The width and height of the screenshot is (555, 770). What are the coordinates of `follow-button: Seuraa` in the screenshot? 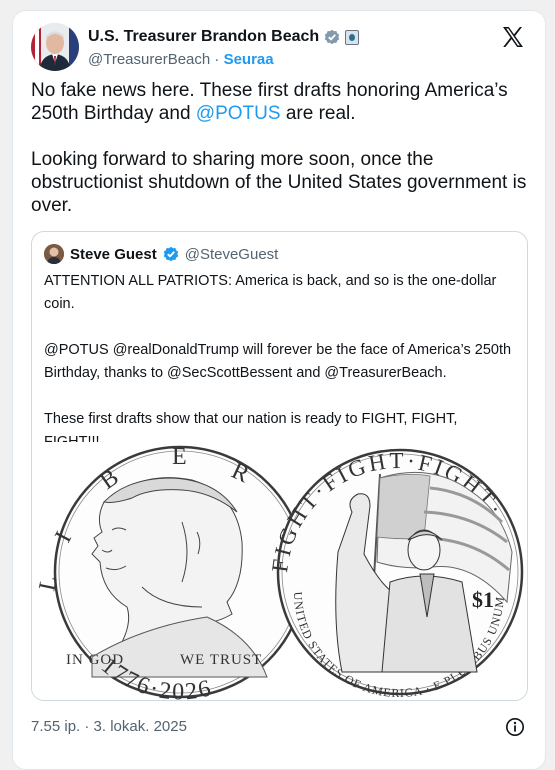 It's located at (249, 59).